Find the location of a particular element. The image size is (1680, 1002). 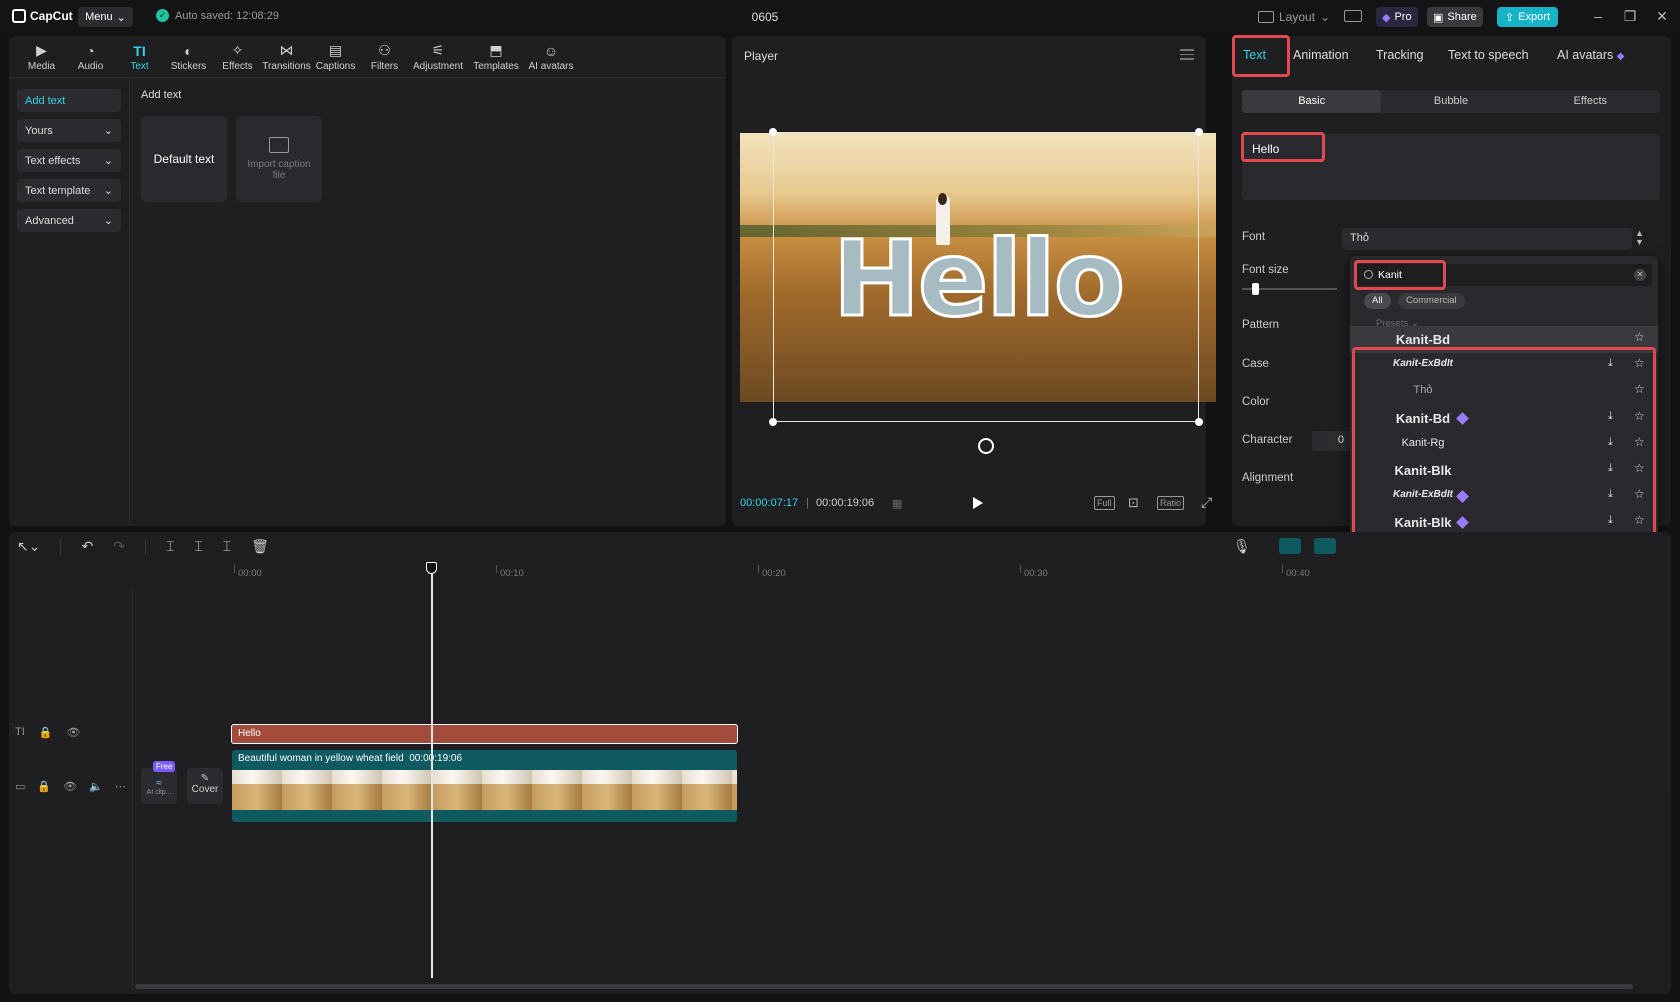

menu-button: Menu ⌄ is located at coordinates (105, 17).